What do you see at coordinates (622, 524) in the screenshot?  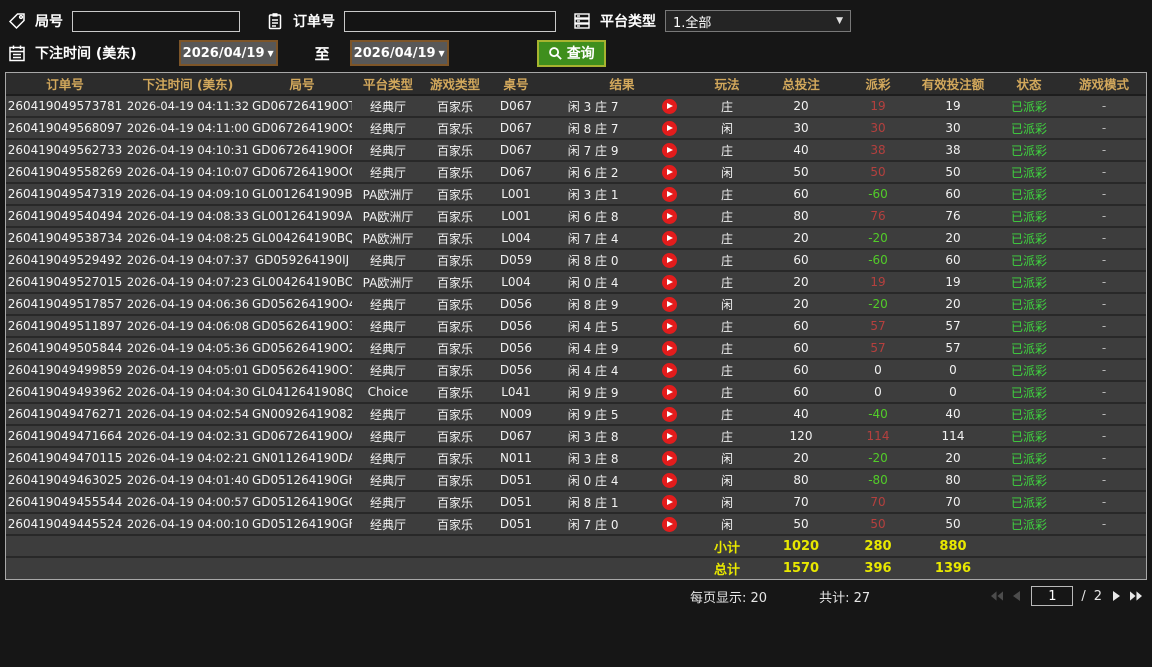 I see `result-cell: 闲 7 庄 0` at bounding box center [622, 524].